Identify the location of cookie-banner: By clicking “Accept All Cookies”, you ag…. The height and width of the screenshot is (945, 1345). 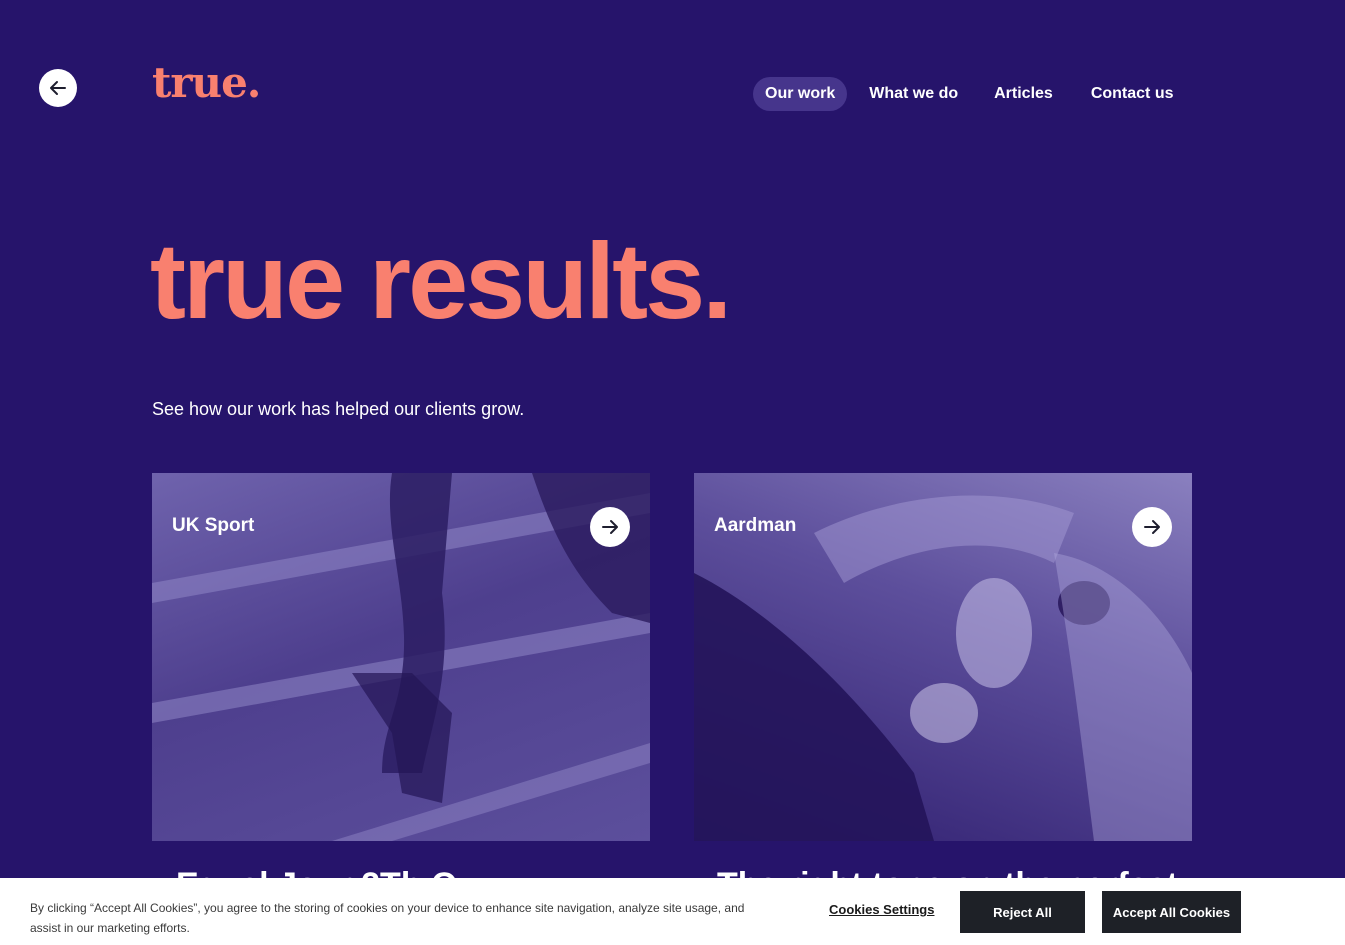
(672, 911).